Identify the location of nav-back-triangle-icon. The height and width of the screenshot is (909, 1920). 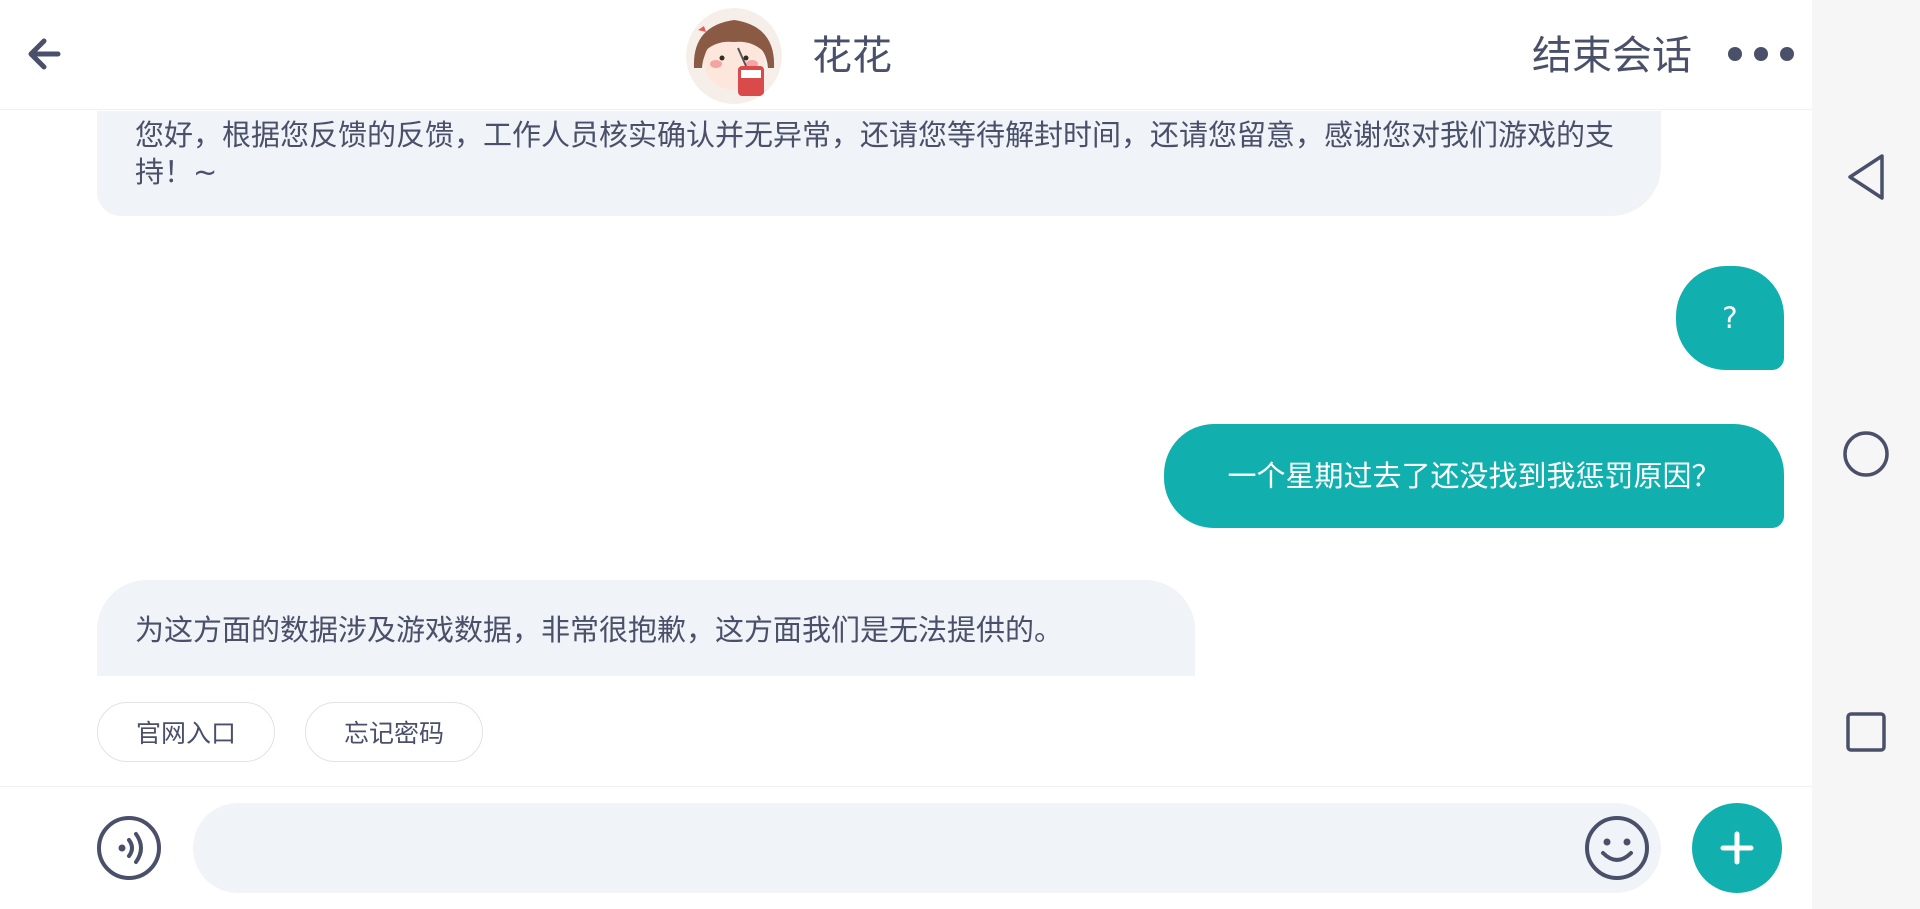
(1866, 177).